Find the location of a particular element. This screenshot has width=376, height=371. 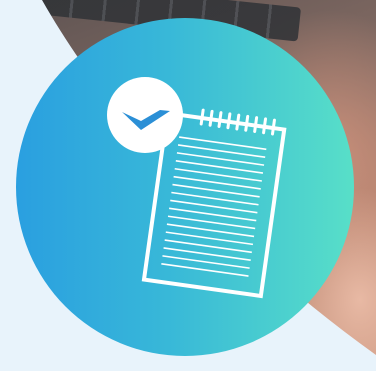

ruled-lines is located at coordinates (214, 206).